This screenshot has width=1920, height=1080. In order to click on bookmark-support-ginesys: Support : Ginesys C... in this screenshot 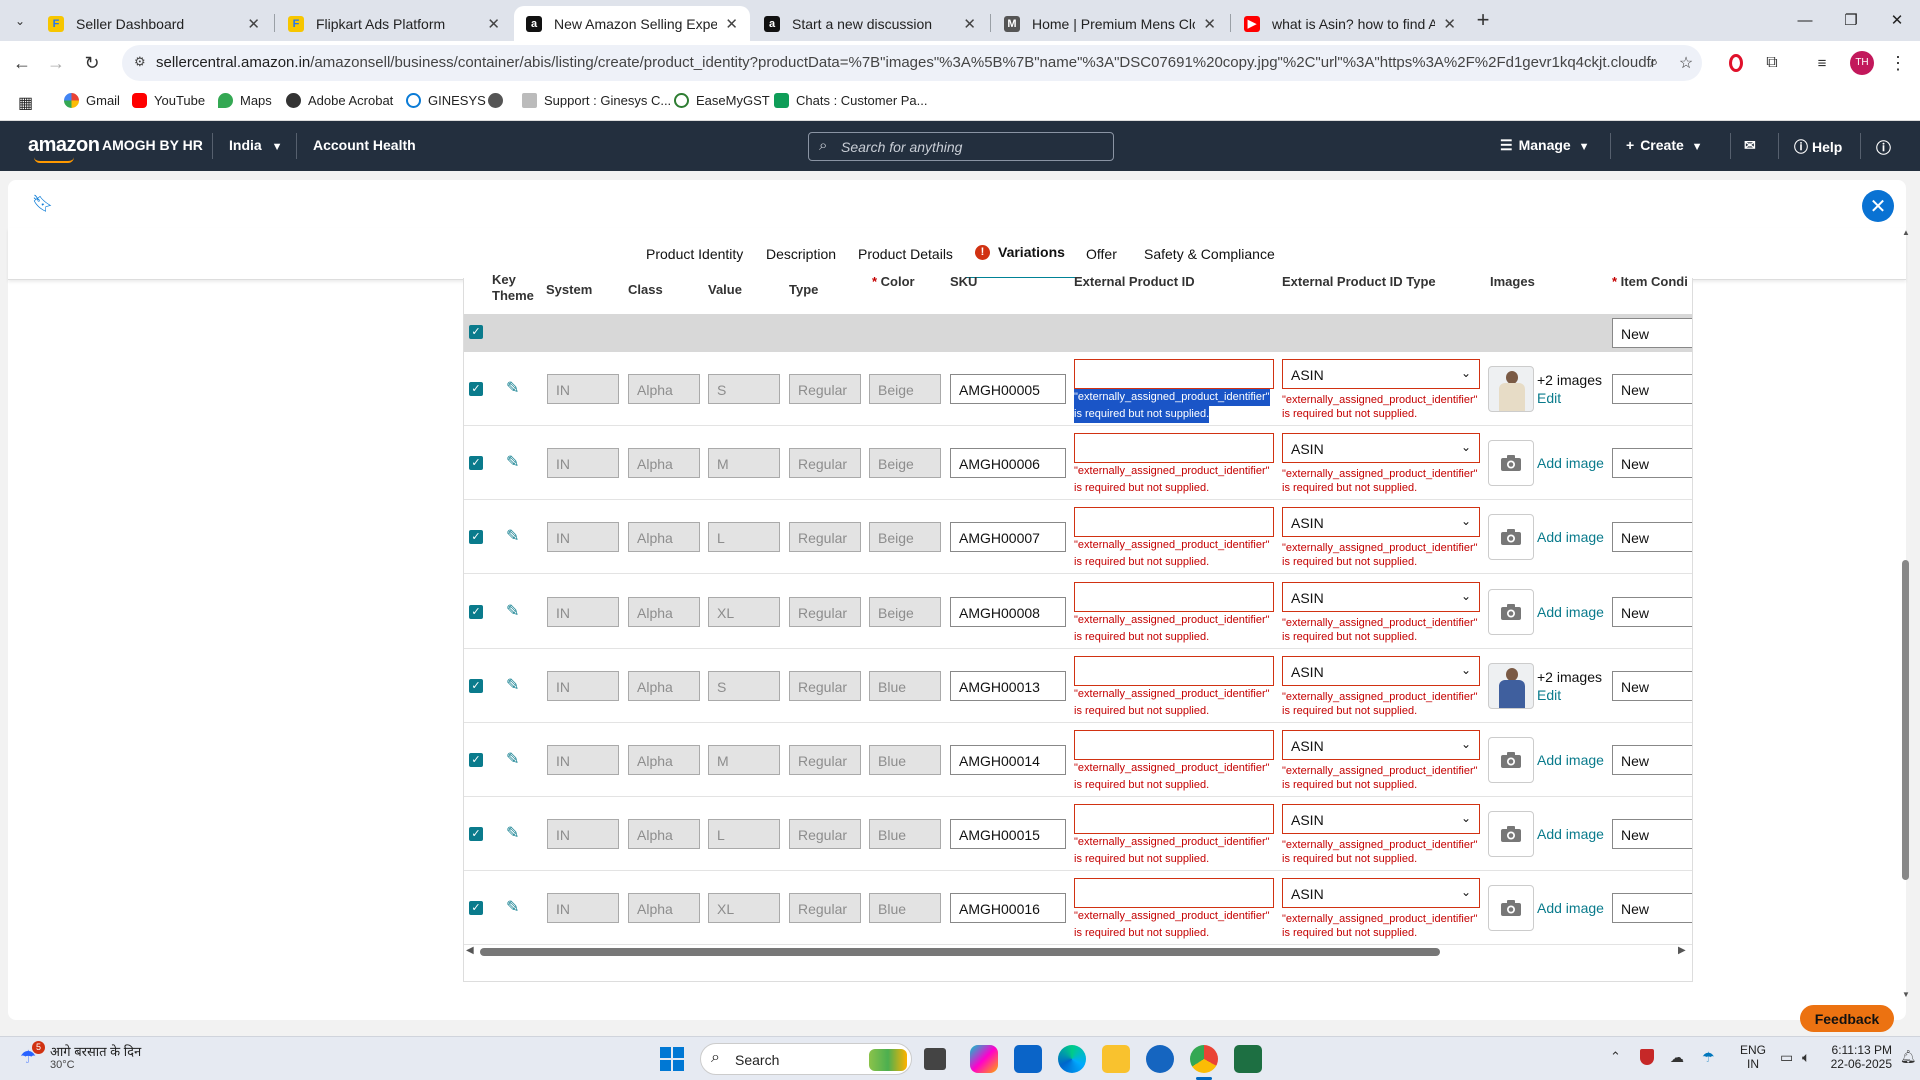, I will do `click(596, 100)`.